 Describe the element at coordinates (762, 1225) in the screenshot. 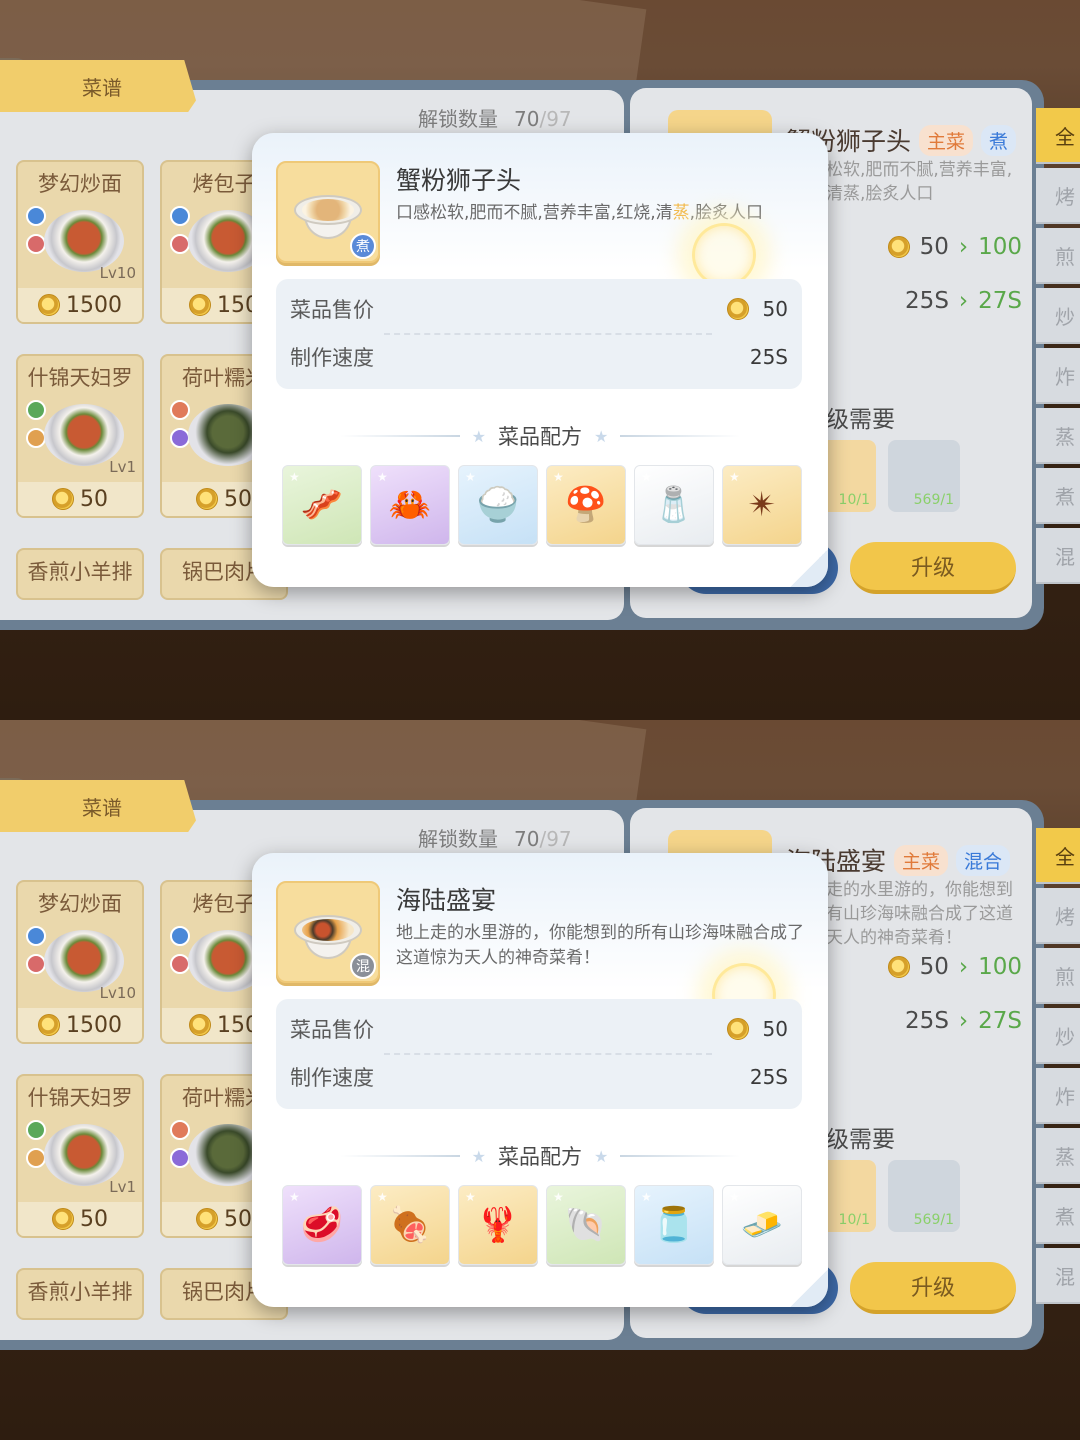

I see `ingredient-butter: 🧈` at that location.